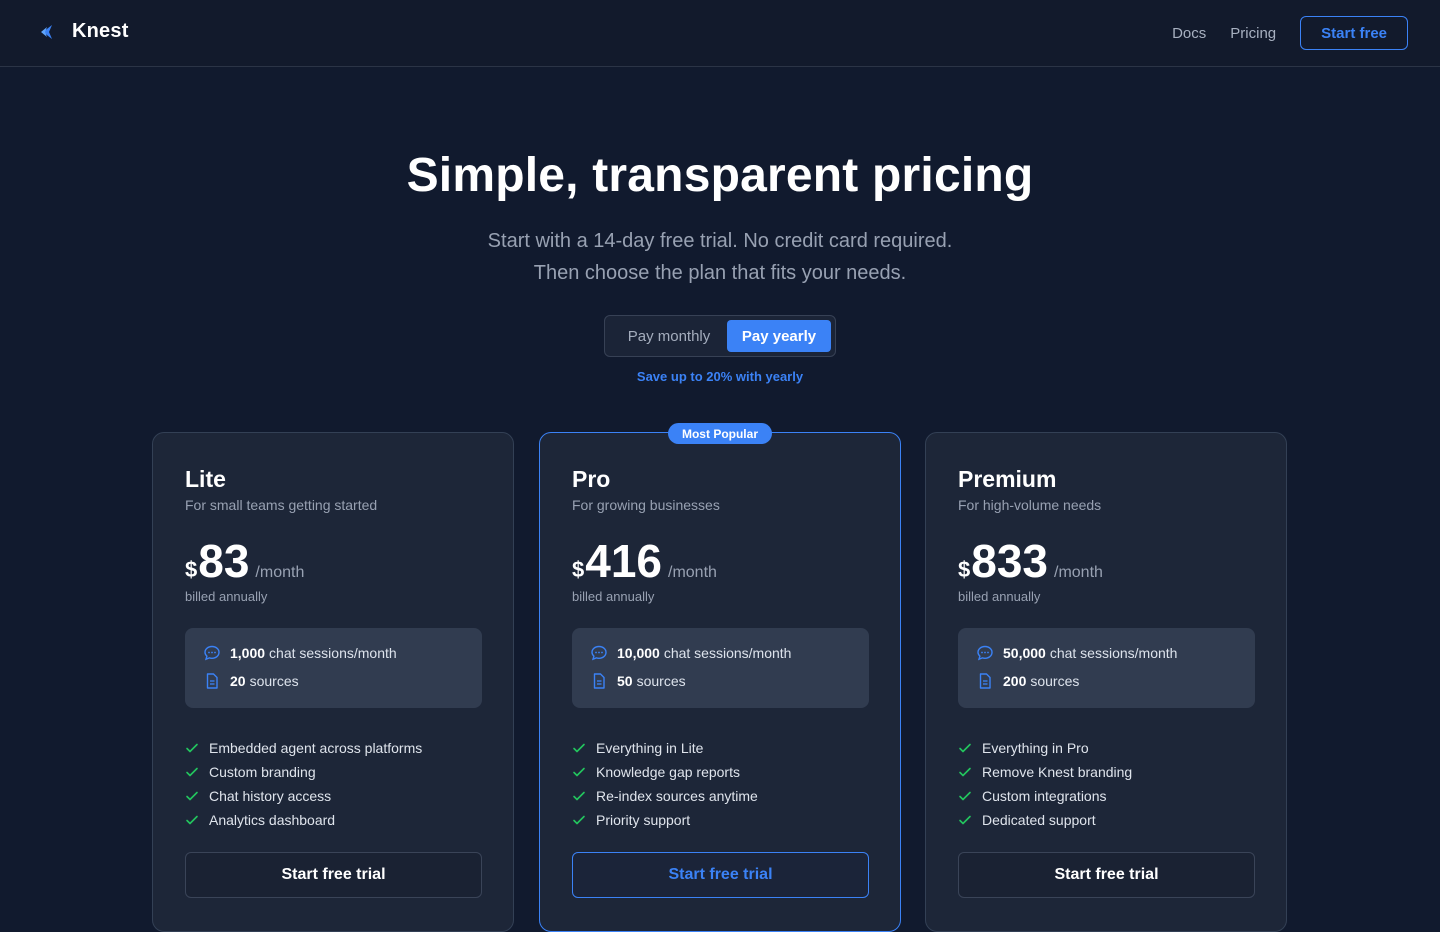 The image size is (1440, 932). What do you see at coordinates (262, 772) in the screenshot?
I see `feature-text: Custom branding` at bounding box center [262, 772].